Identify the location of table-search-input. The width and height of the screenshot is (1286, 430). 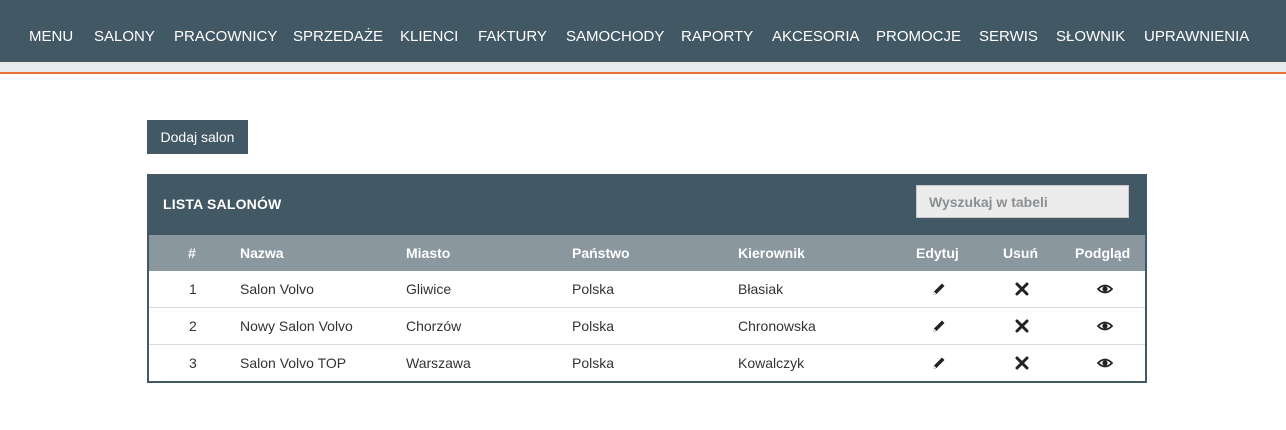
(1022, 201).